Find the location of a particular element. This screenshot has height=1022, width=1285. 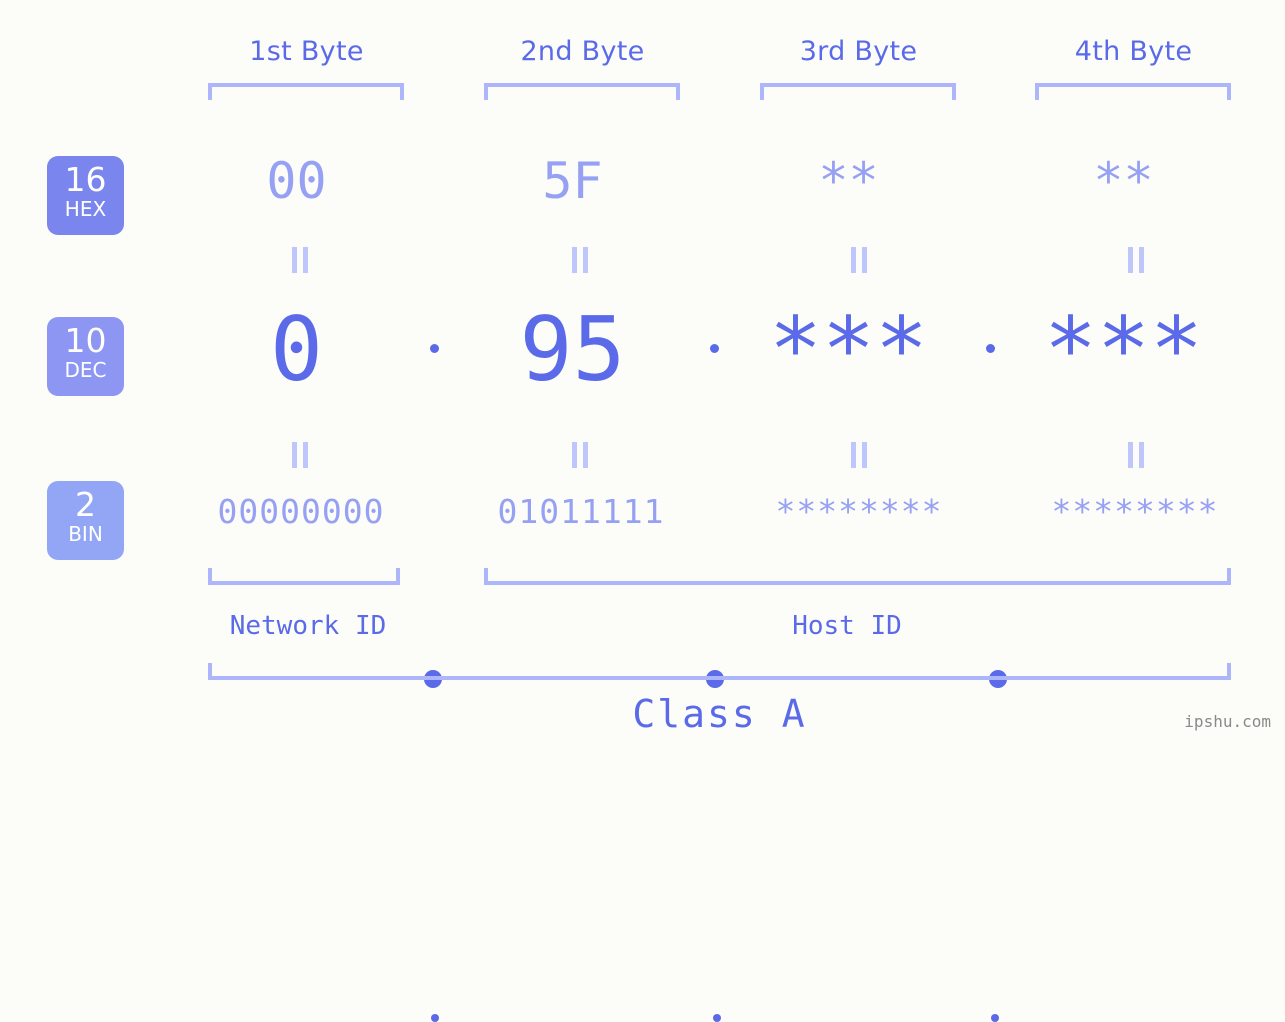

hex-byte-2: 5F is located at coordinates (572, 181).